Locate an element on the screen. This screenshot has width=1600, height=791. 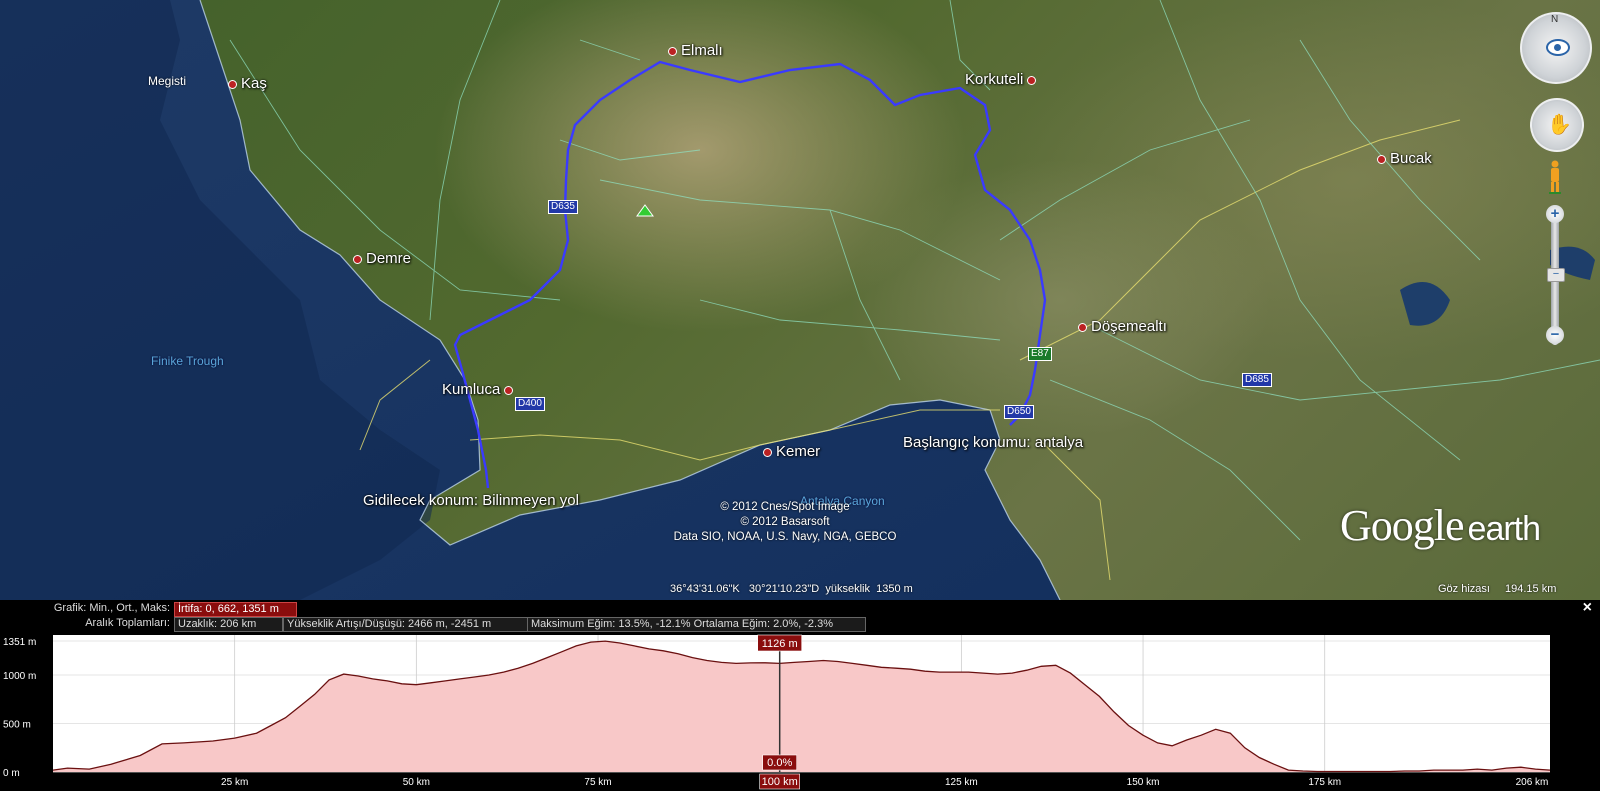
zoom-in-button: + is located at coordinates (1555, 214).